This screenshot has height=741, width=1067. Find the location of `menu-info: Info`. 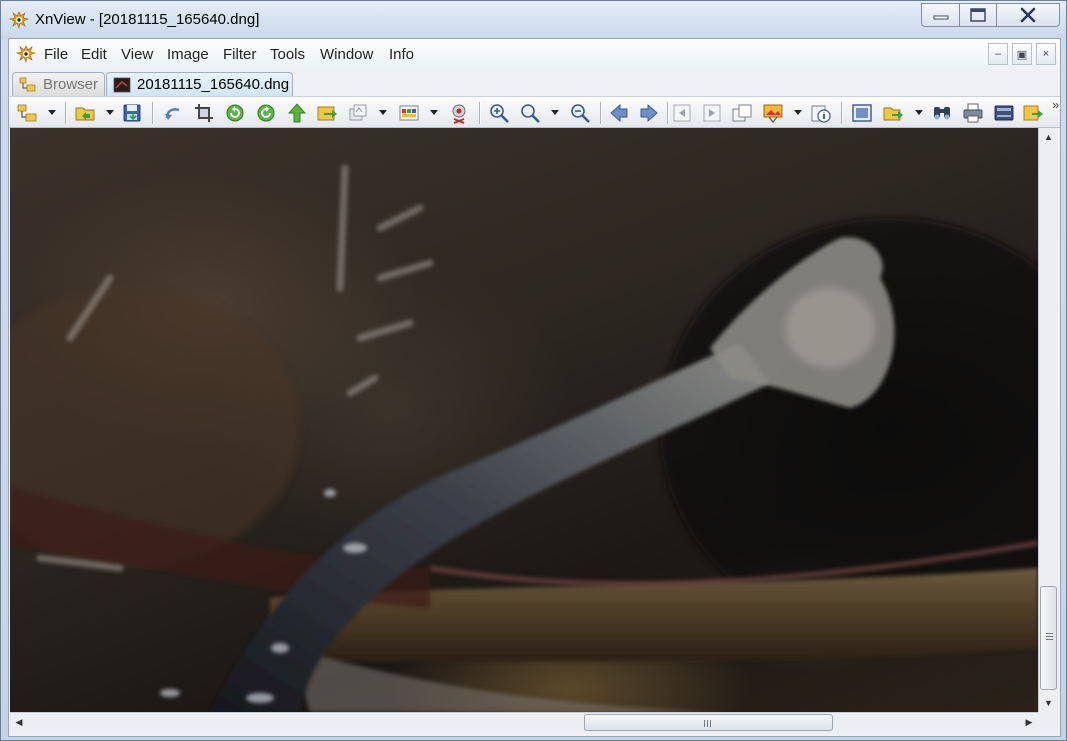

menu-info: Info is located at coordinates (401, 54).